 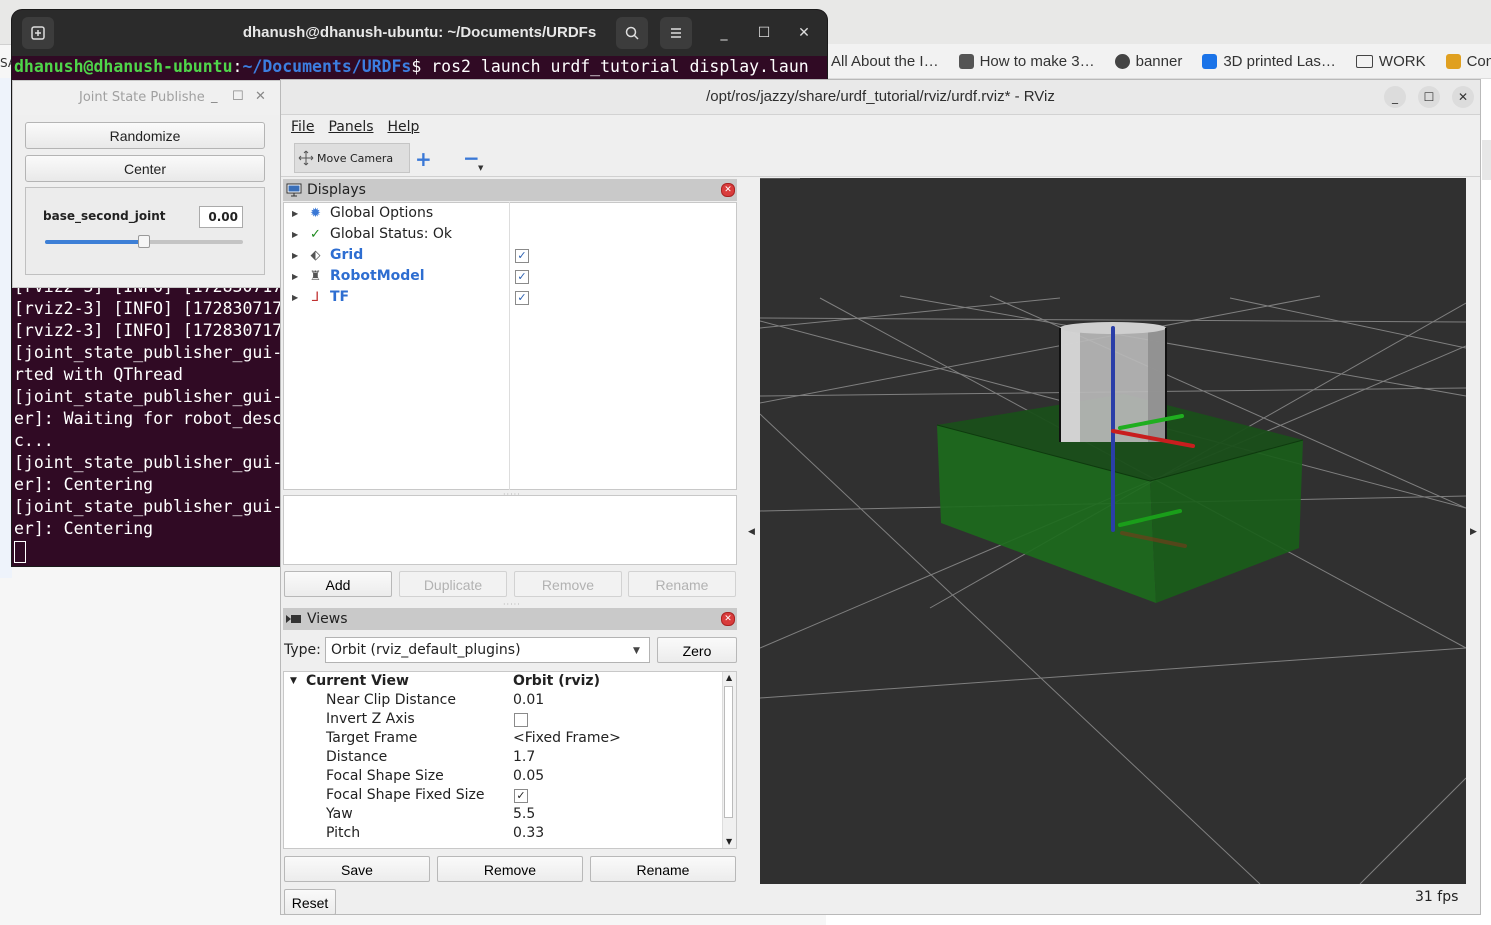 I want to click on move-camera-tool: Move Camera, so click(x=352, y=158).